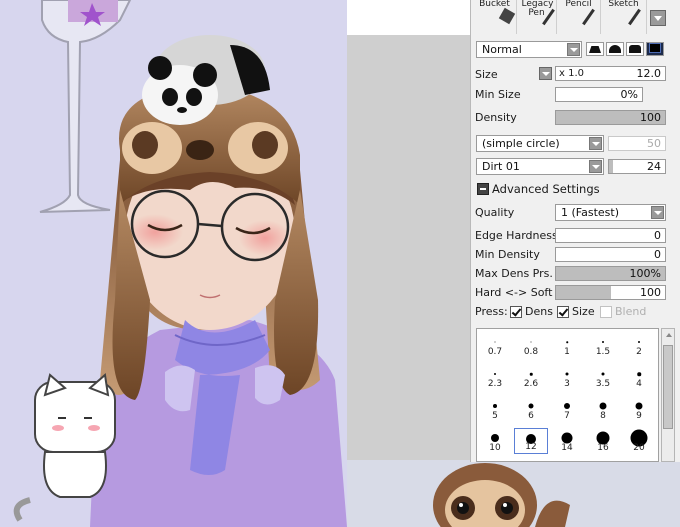 Image resolution: width=680 pixels, height=527 pixels. I want to click on brush-size-scrollbar, so click(668, 395).